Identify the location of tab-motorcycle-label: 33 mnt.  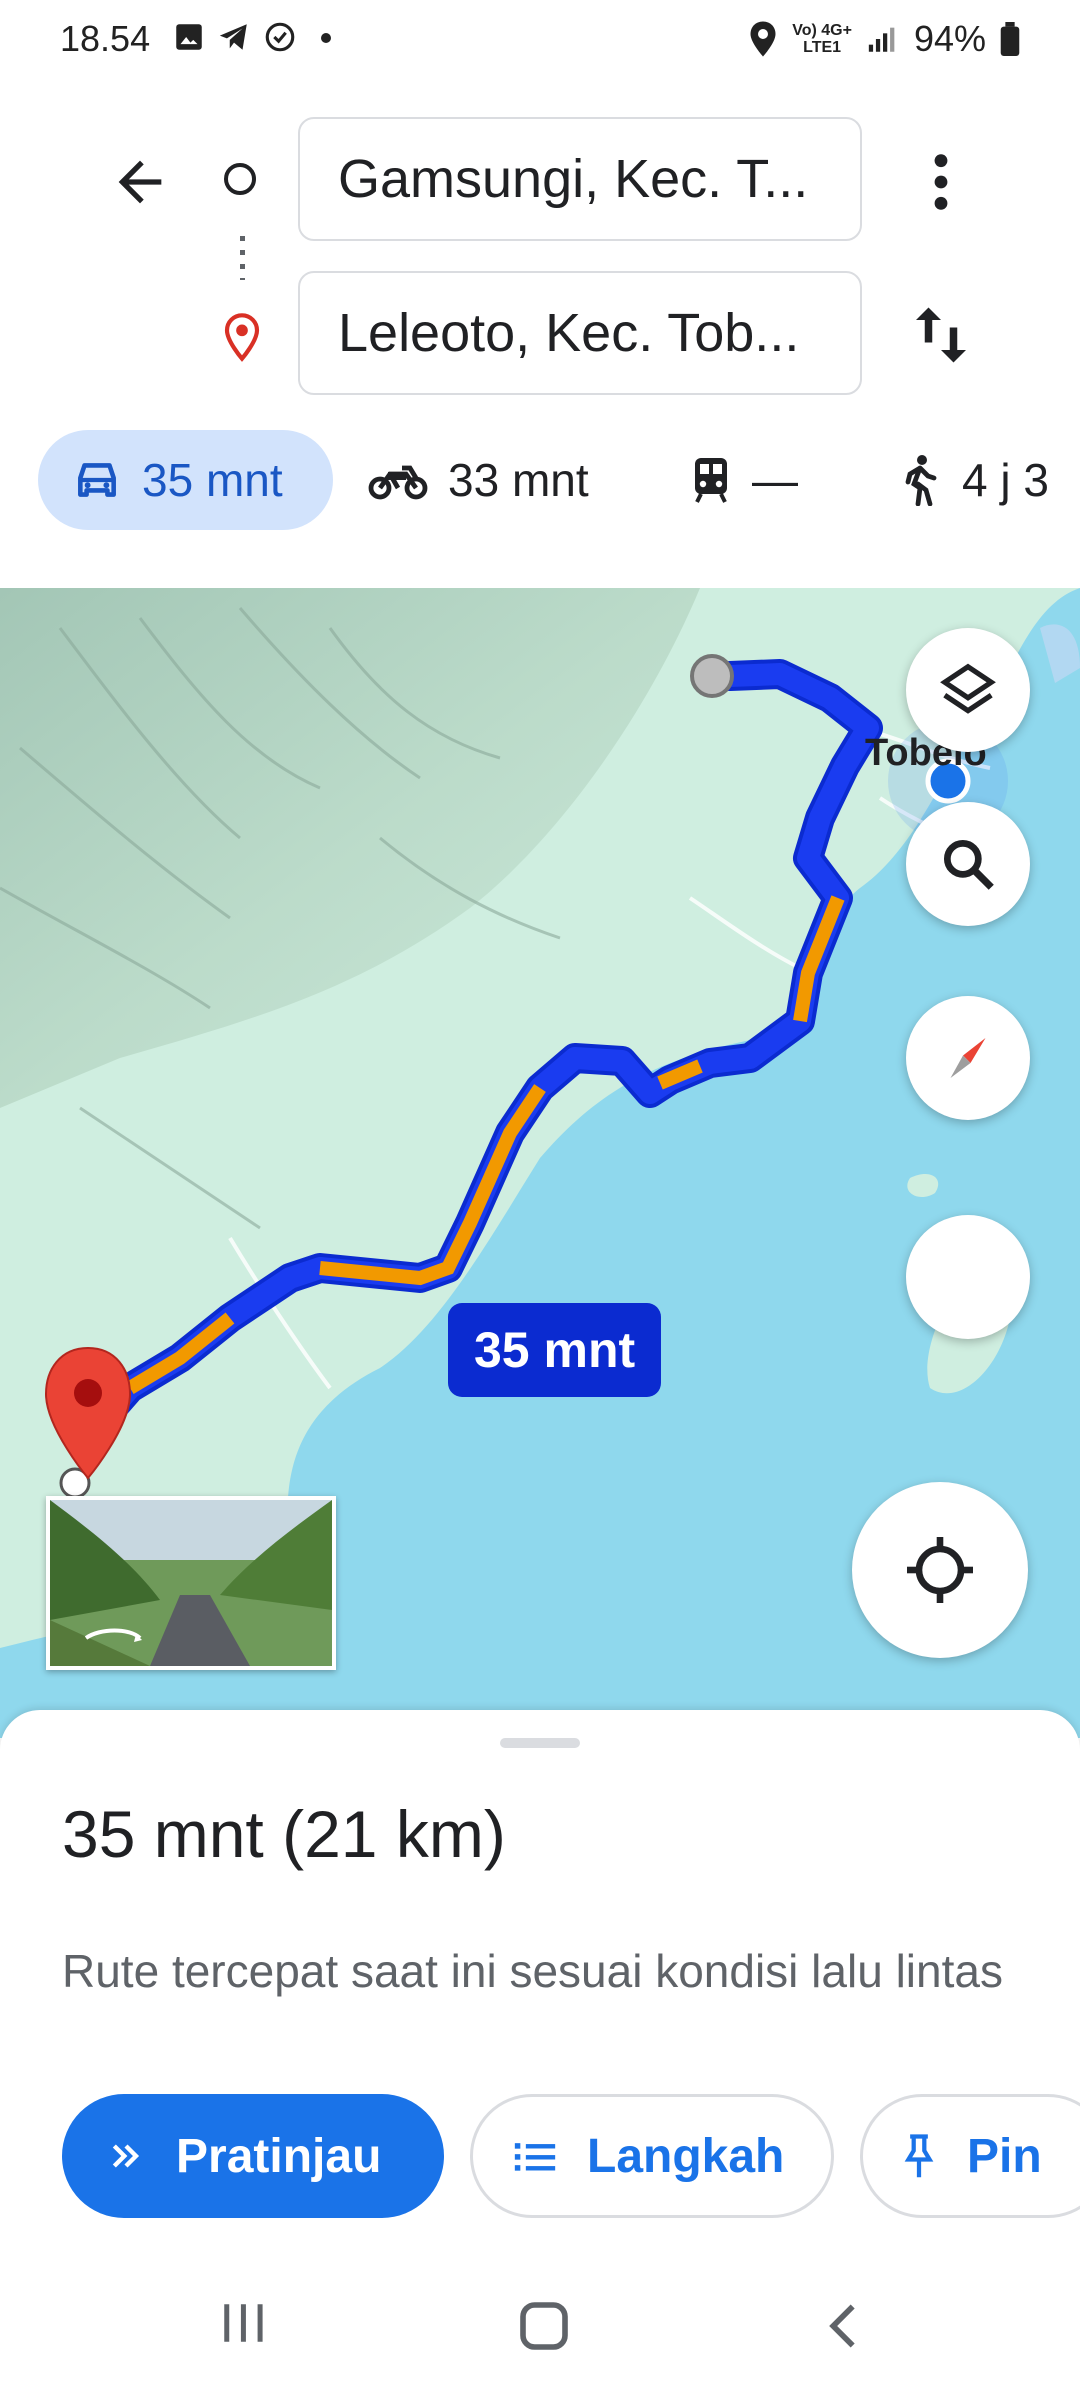
(518, 480).